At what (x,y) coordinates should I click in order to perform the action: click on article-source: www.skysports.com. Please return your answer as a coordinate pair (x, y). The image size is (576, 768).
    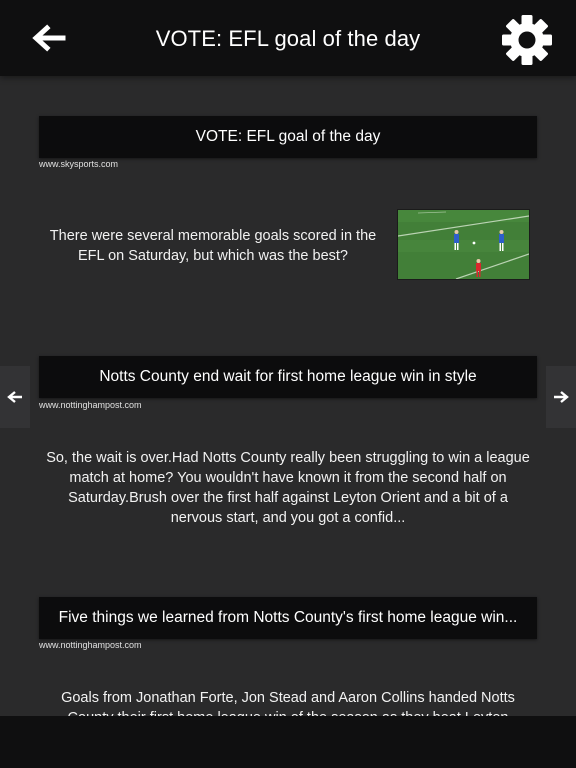
    Looking at the image, I should click on (78, 164).